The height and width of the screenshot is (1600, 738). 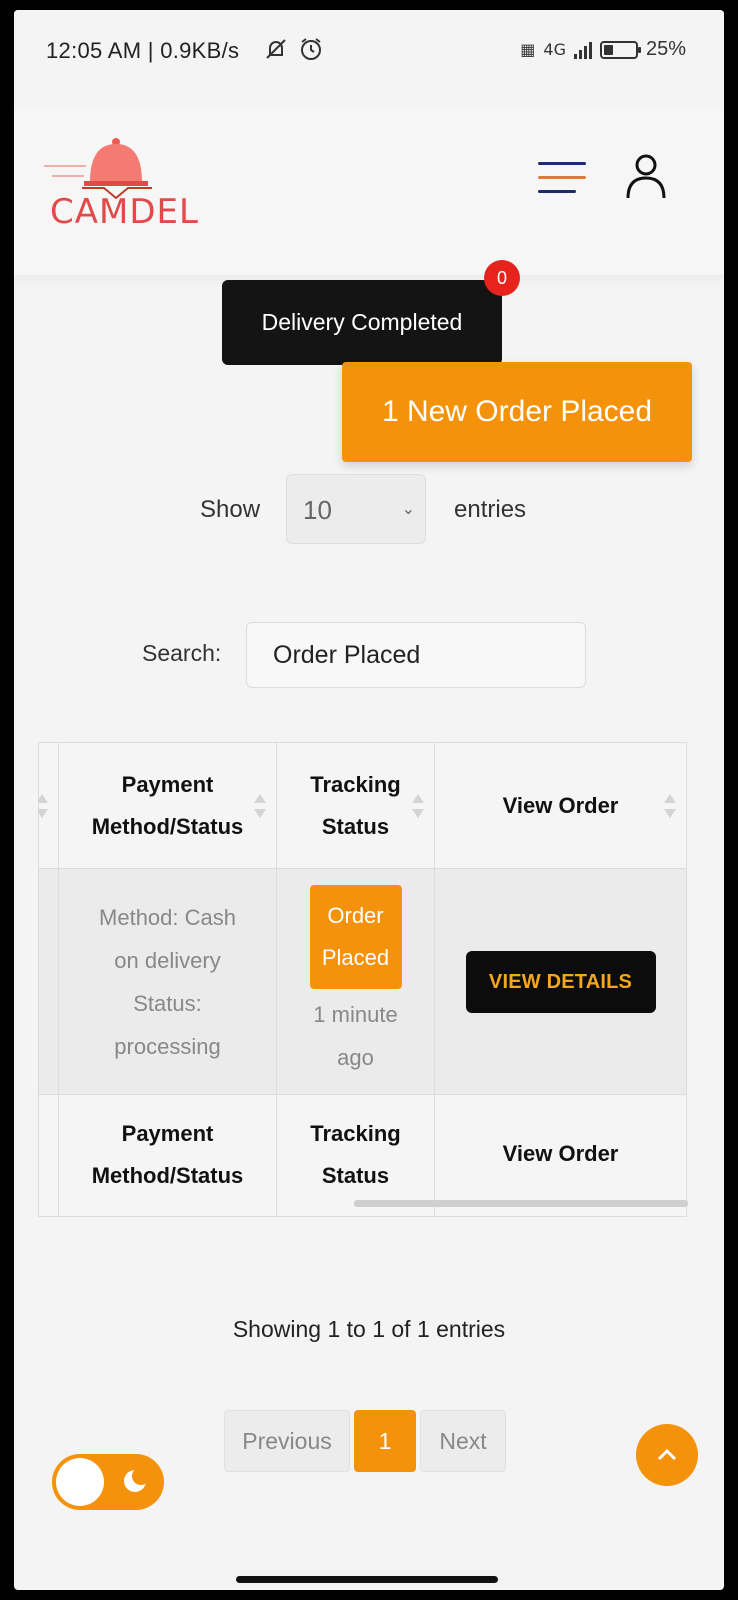 What do you see at coordinates (355, 936) in the screenshot?
I see `status-badge: Order Placed` at bounding box center [355, 936].